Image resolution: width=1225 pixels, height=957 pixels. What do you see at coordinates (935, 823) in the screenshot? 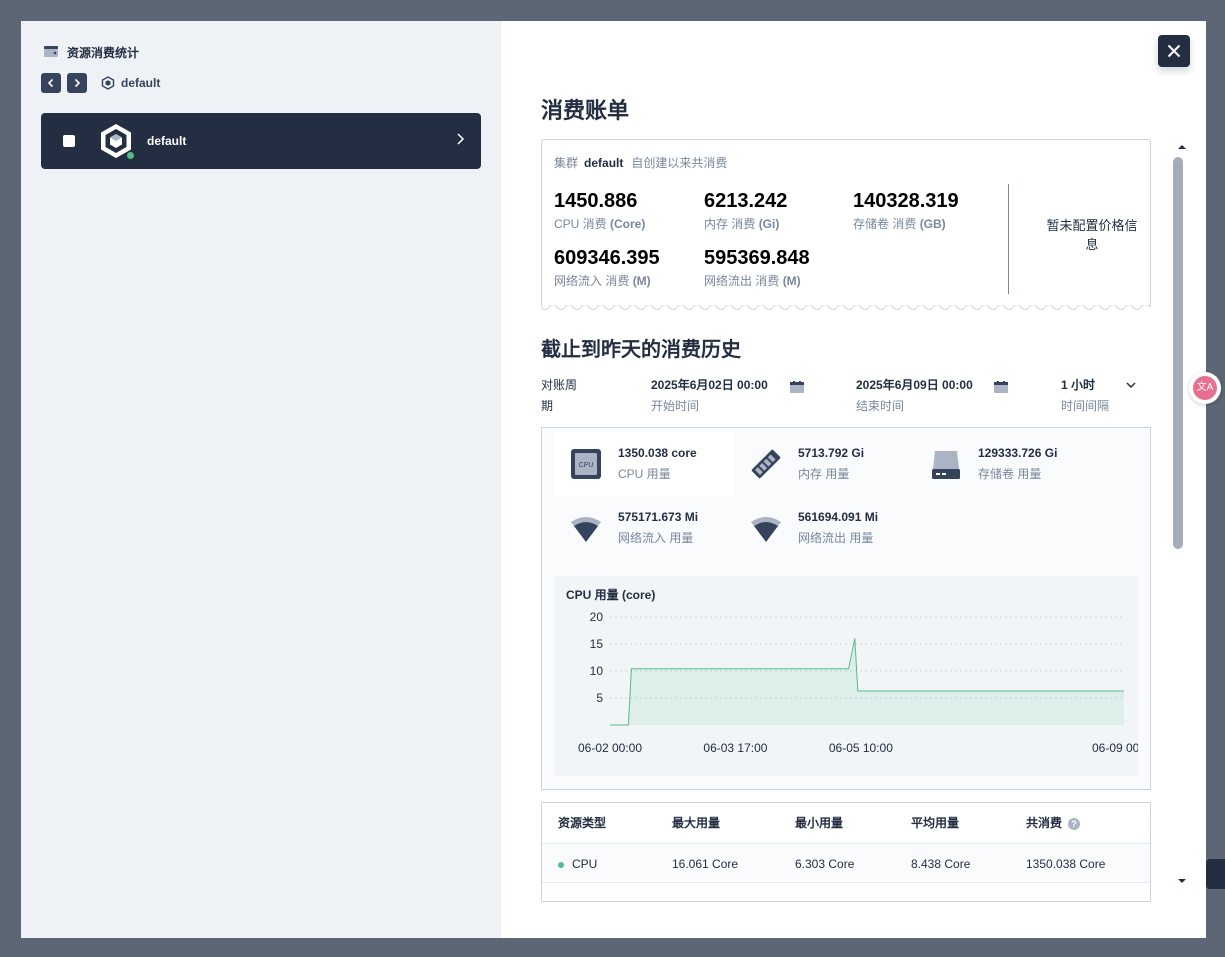
I see `table-header: 平均用量` at bounding box center [935, 823].